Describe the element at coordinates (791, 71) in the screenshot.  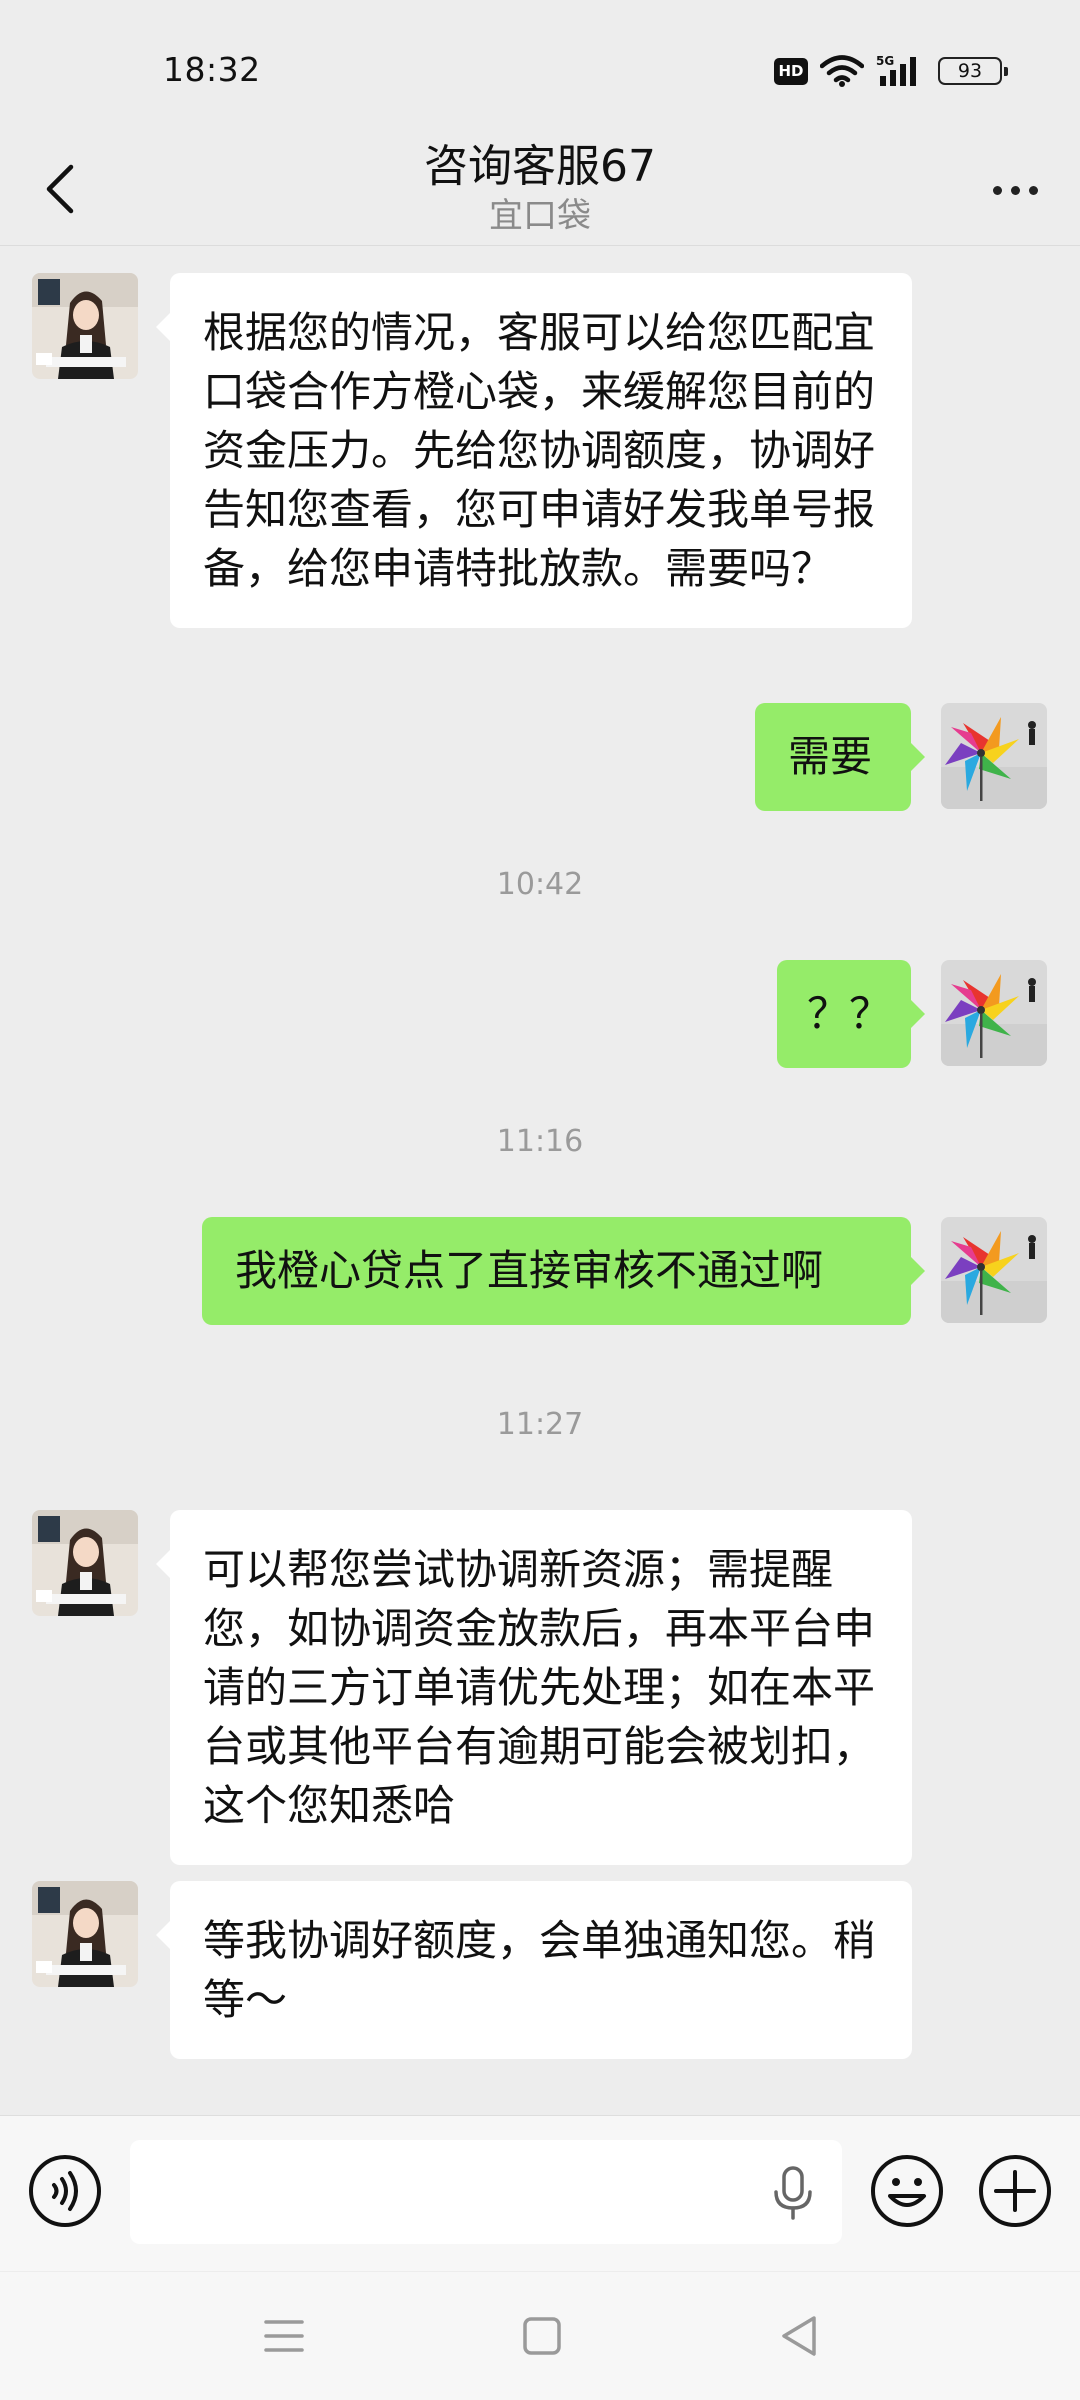
I see `hd-icon: HD` at that location.